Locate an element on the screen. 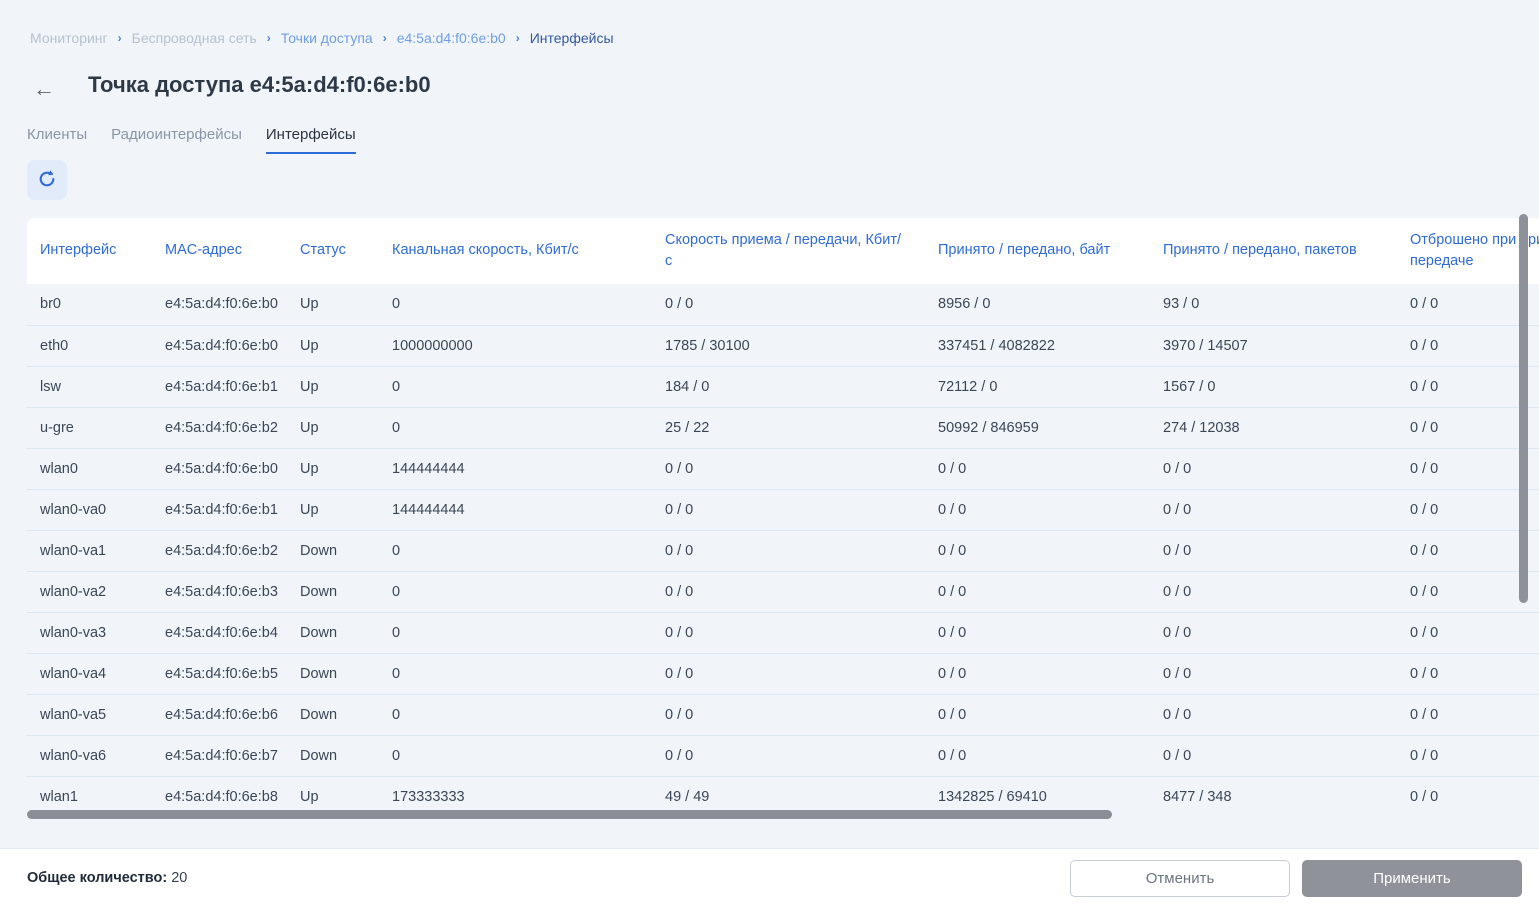 The image size is (1539, 907). column-header: Отброшено при приеме / передаче is located at coordinates (1468, 251).